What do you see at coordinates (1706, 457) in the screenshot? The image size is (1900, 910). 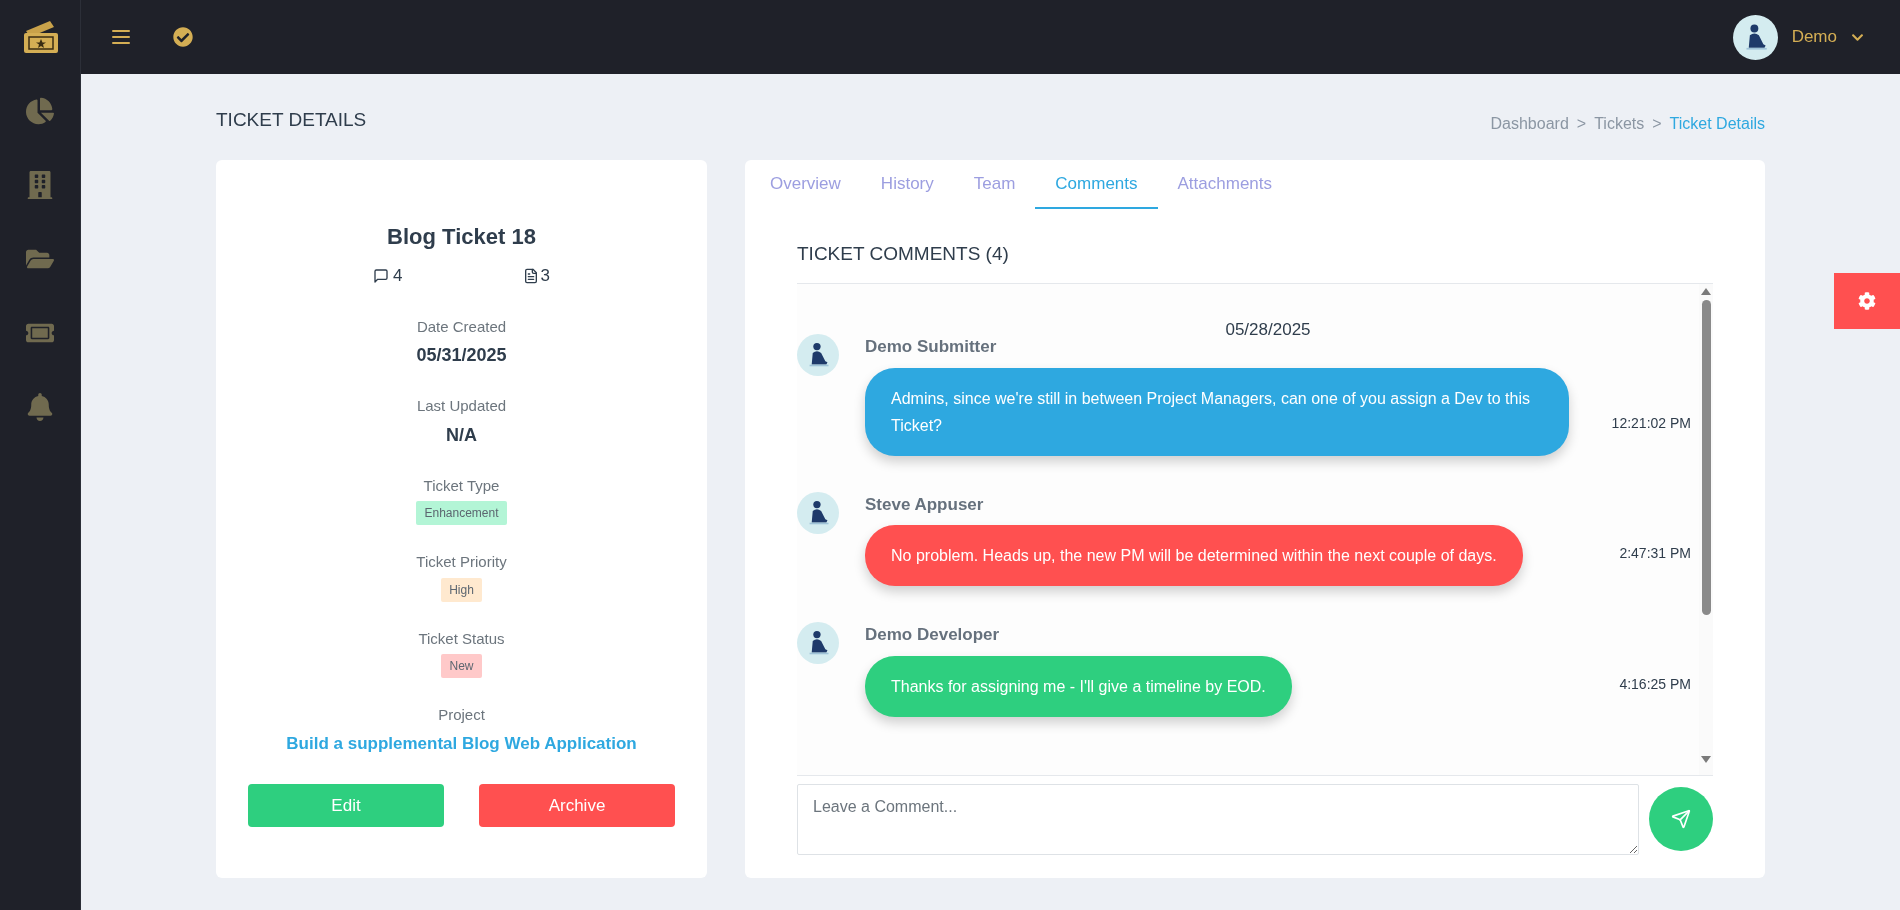 I see `scrollbar-thumb` at bounding box center [1706, 457].